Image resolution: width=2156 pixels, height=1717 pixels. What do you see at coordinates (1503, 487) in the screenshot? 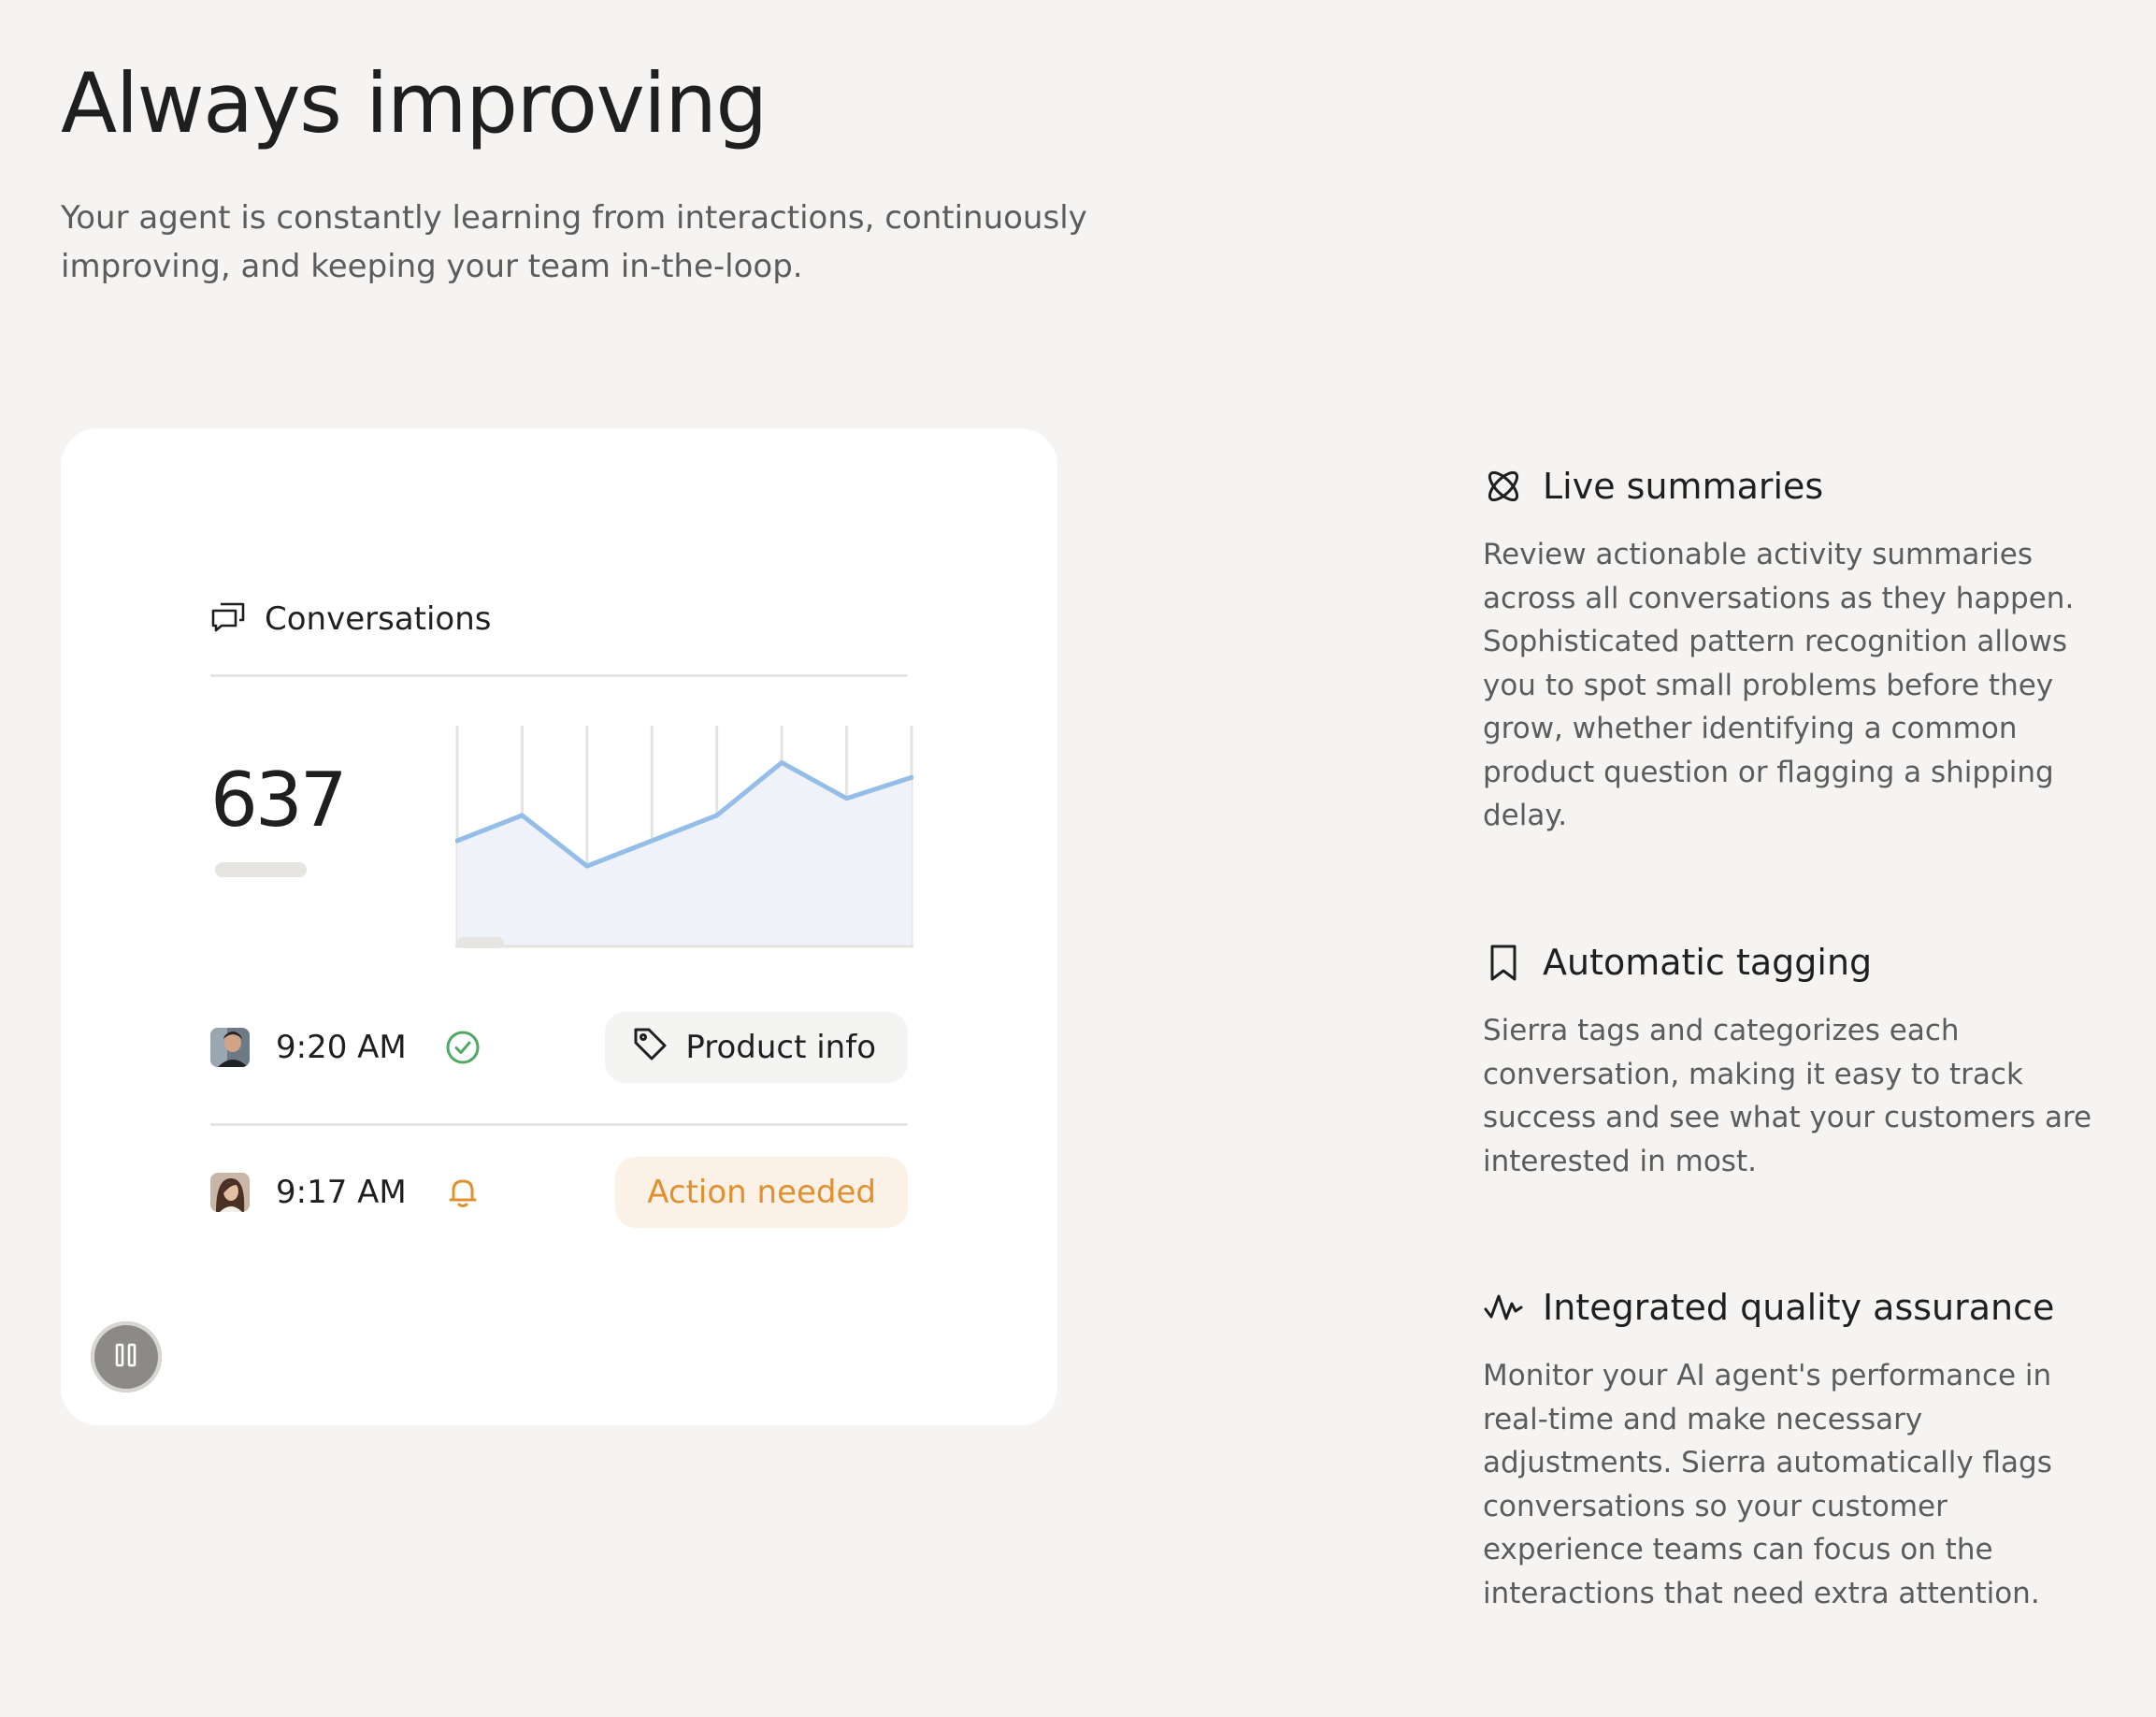
I see `atom-icon` at bounding box center [1503, 487].